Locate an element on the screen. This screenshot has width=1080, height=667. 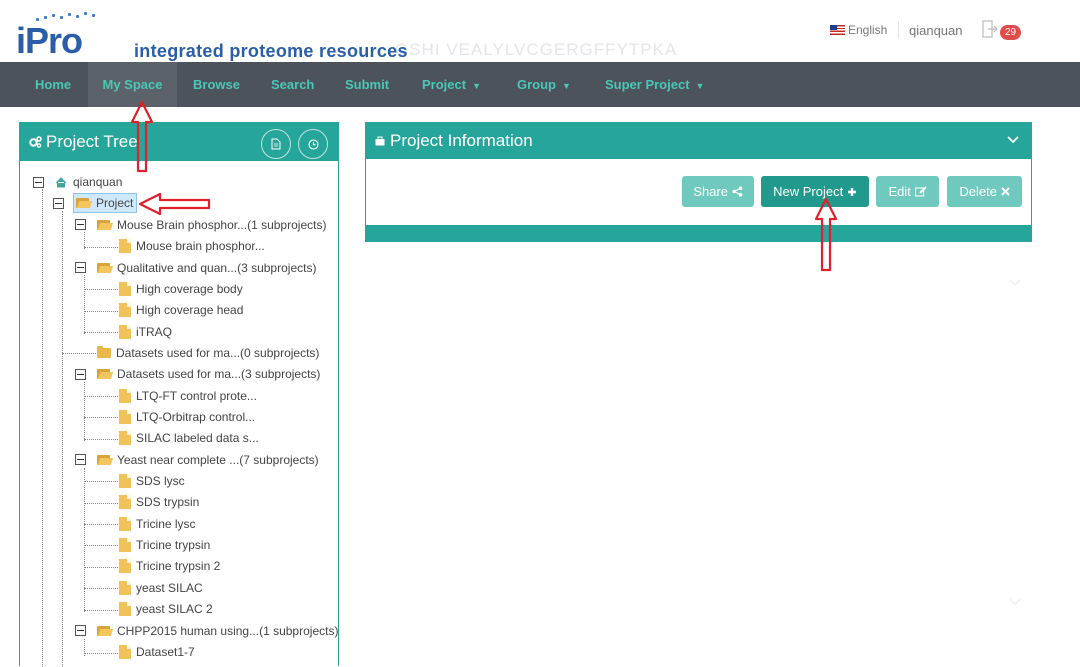
document-icon is located at coordinates (276, 144).